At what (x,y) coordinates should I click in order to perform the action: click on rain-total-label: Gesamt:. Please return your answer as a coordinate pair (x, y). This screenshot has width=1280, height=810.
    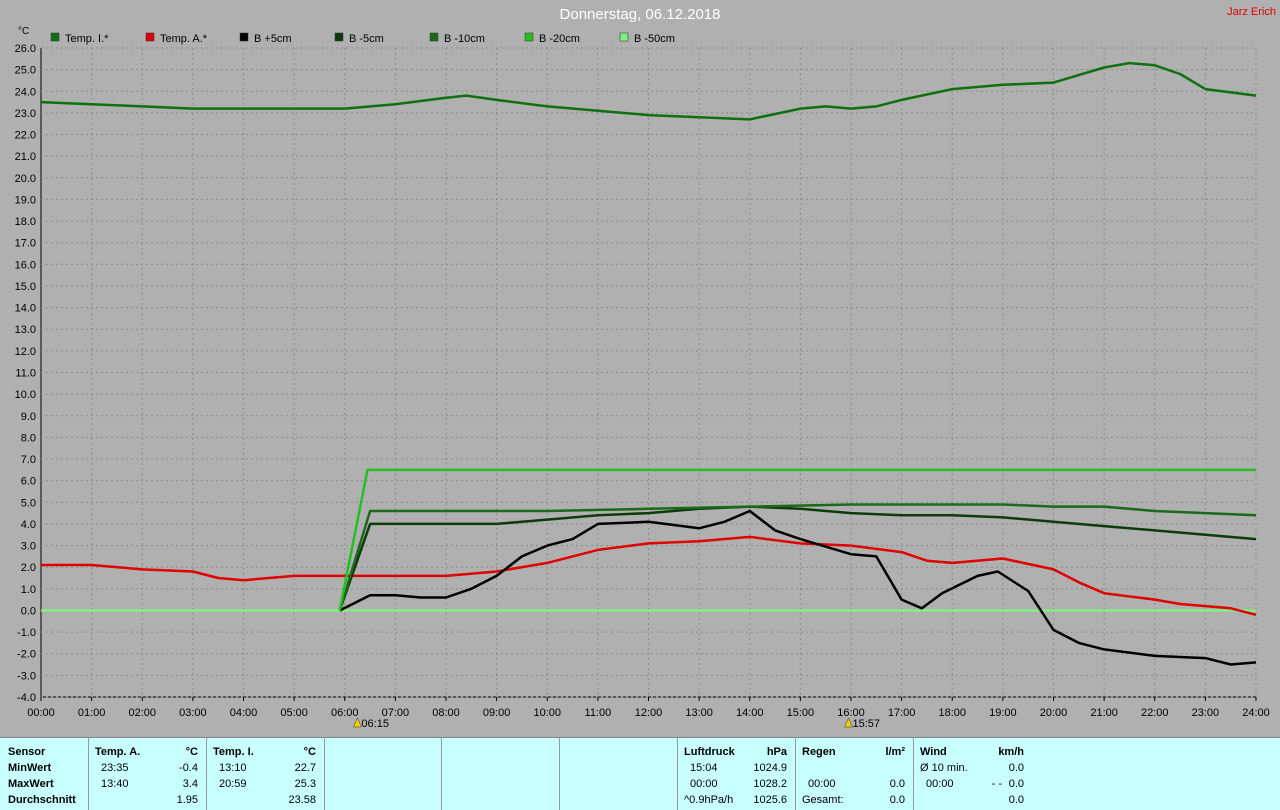
    Looking at the image, I should click on (823, 800).